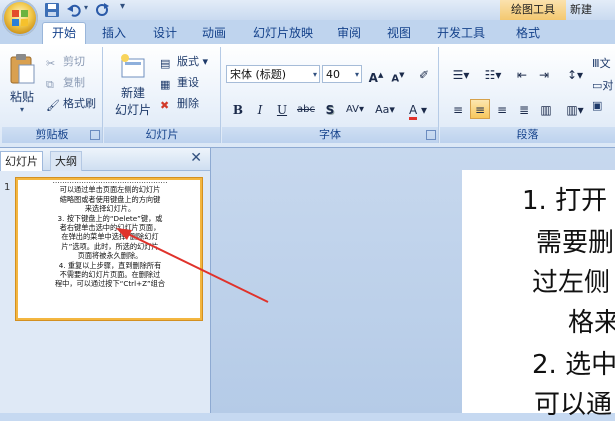 The height and width of the screenshot is (421, 615). Describe the element at coordinates (114, 33) in the screenshot. I see `tab-insert: 插入` at that location.